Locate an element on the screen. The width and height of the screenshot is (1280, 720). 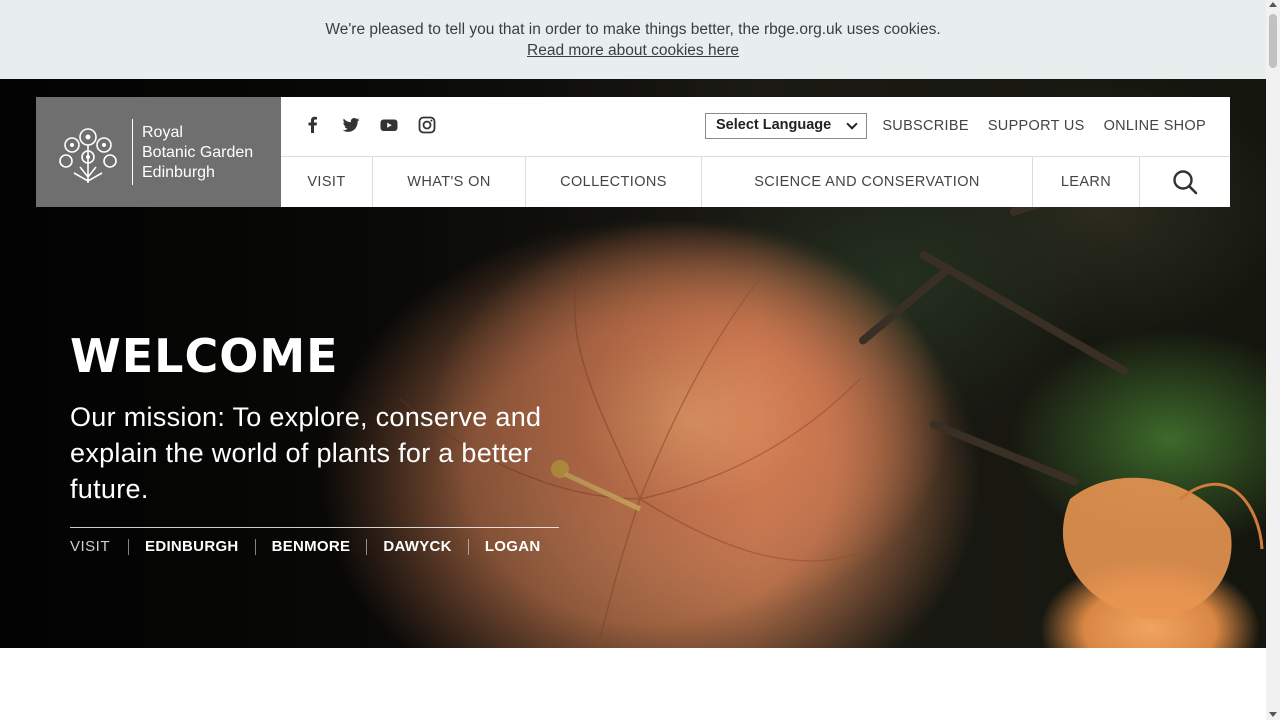
language-select: Select Language is located at coordinates (786, 126).